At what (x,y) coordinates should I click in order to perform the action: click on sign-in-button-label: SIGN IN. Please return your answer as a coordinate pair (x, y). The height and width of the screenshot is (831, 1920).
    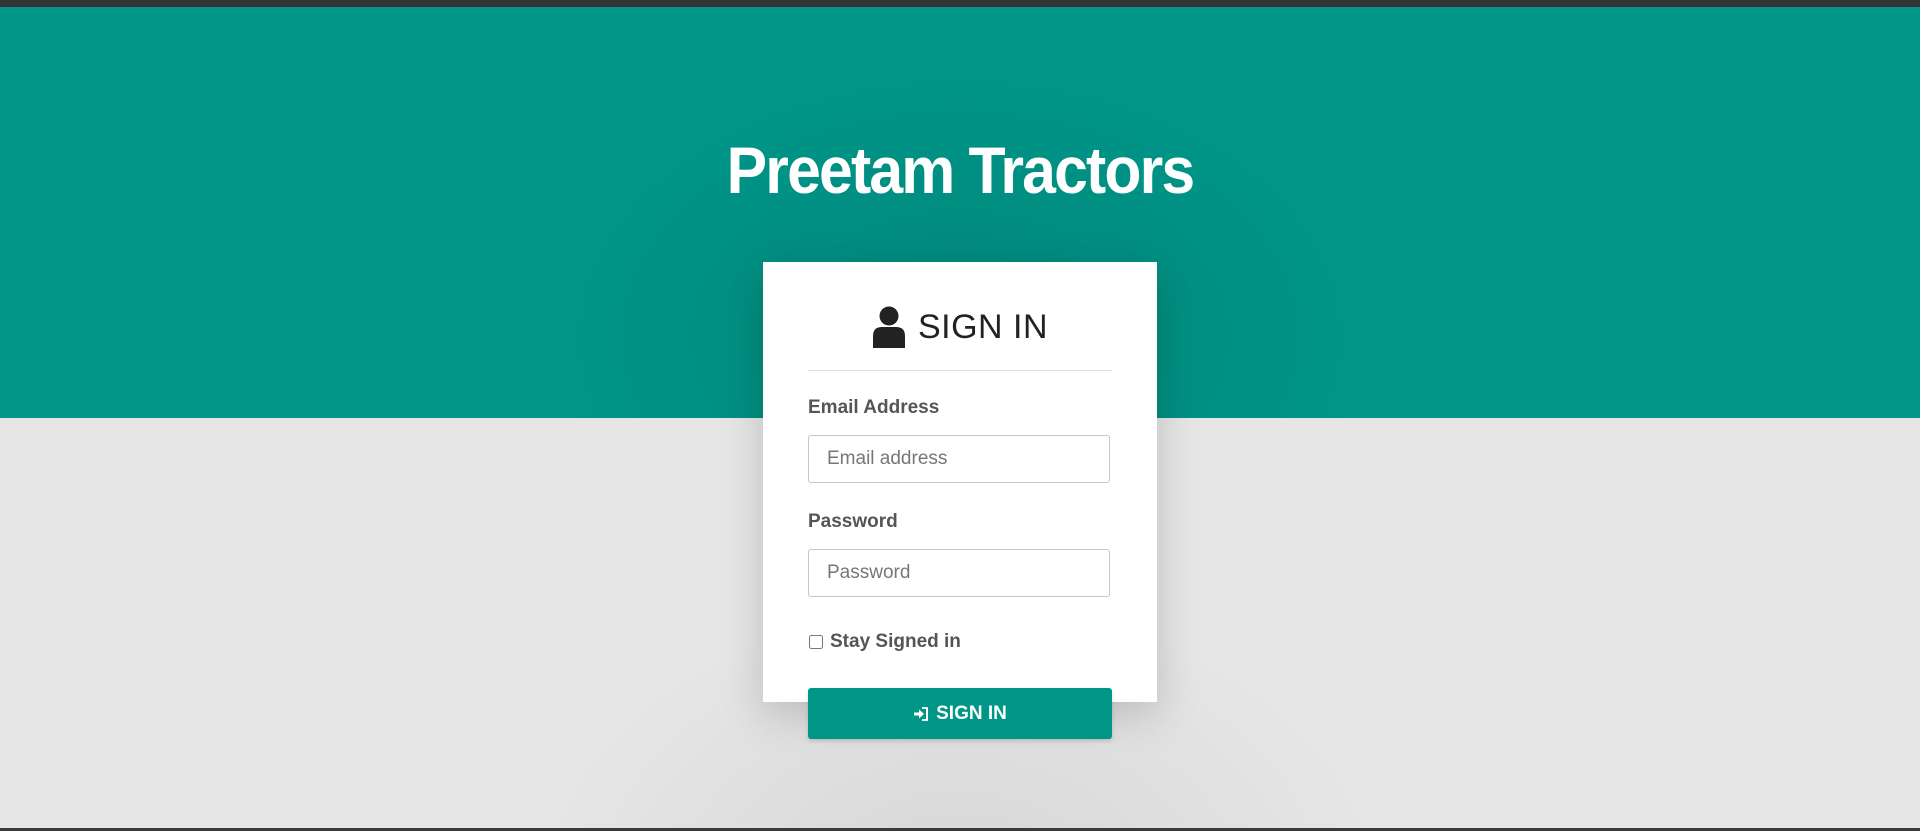
    Looking at the image, I should click on (971, 713).